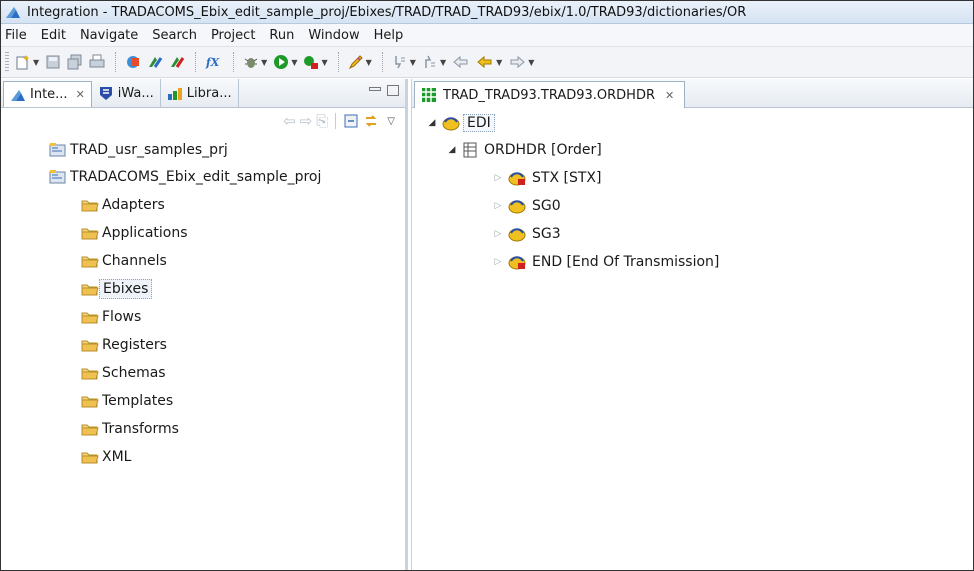  Describe the element at coordinates (281, 35) in the screenshot. I see `menu-run: Run` at that location.